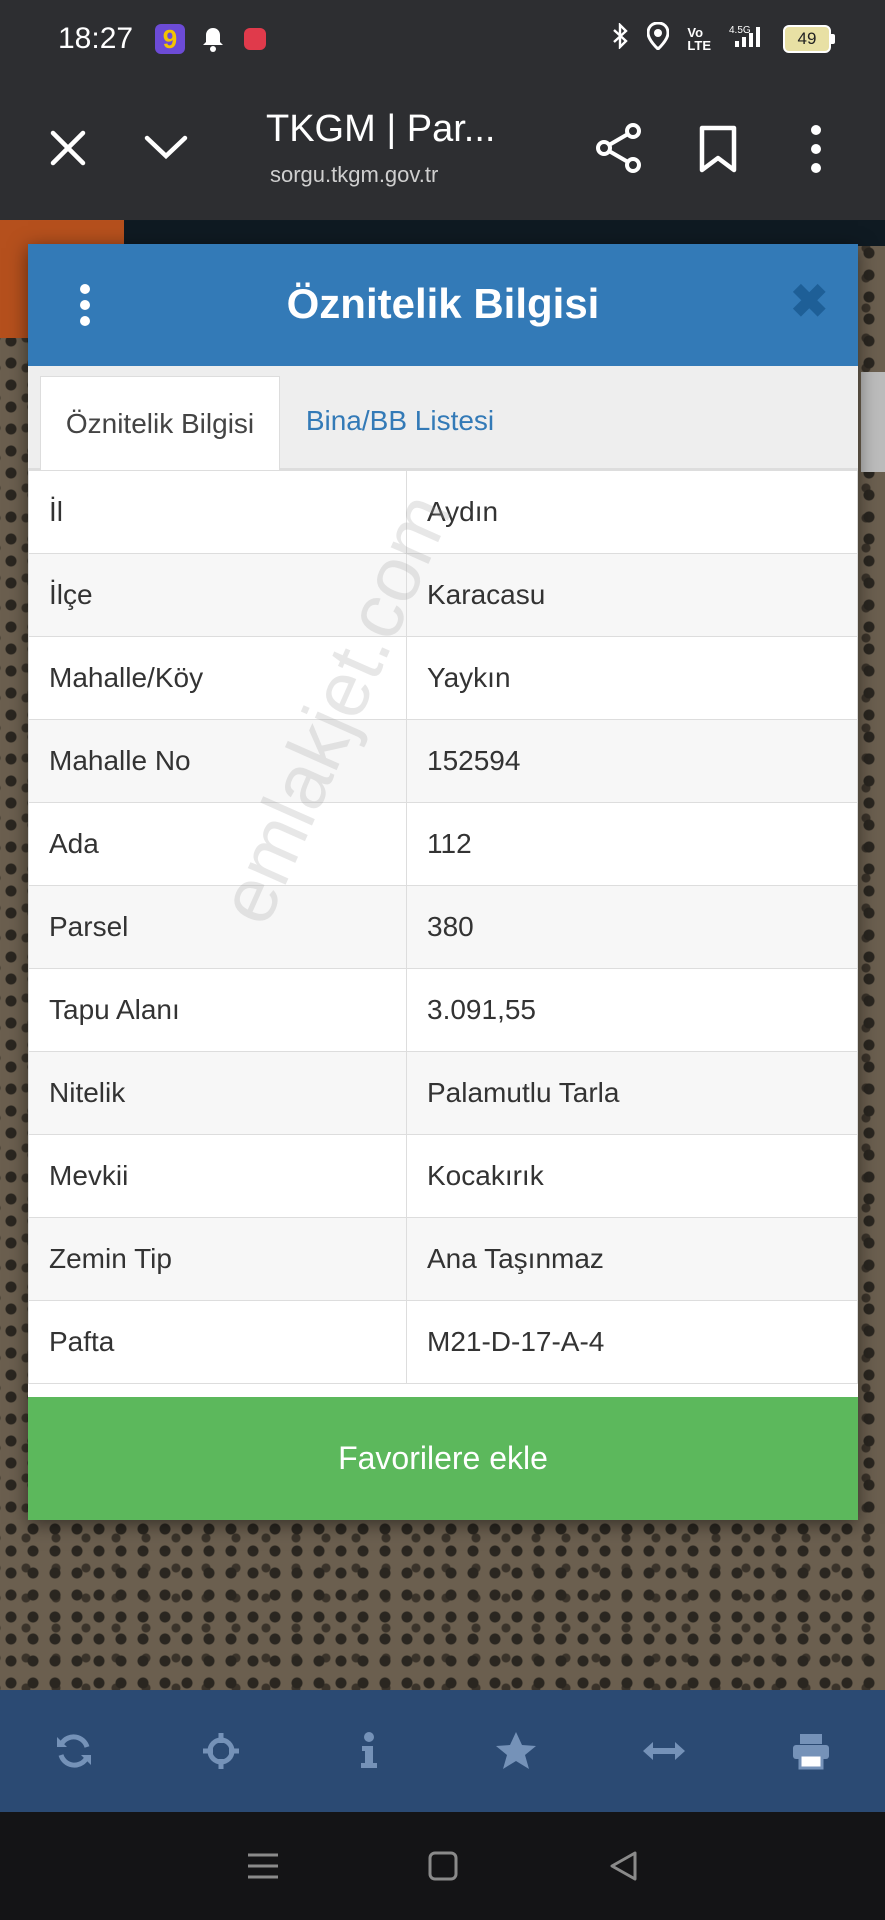 The image size is (885, 1920). I want to click on attribute-value: Karacasu, so click(632, 595).